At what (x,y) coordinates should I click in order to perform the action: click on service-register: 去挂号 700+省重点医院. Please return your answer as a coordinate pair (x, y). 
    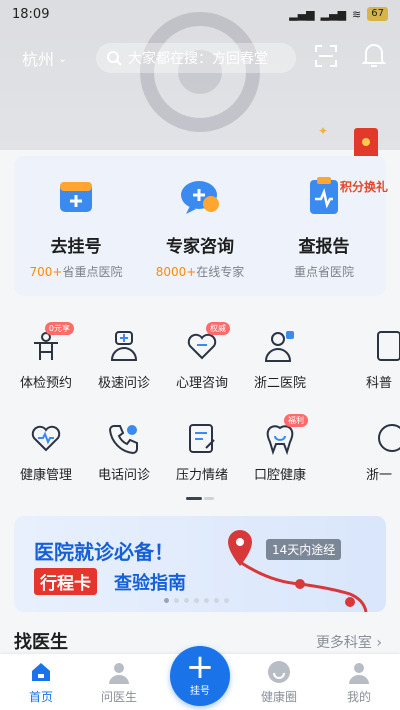
    Looking at the image, I should click on (76, 227).